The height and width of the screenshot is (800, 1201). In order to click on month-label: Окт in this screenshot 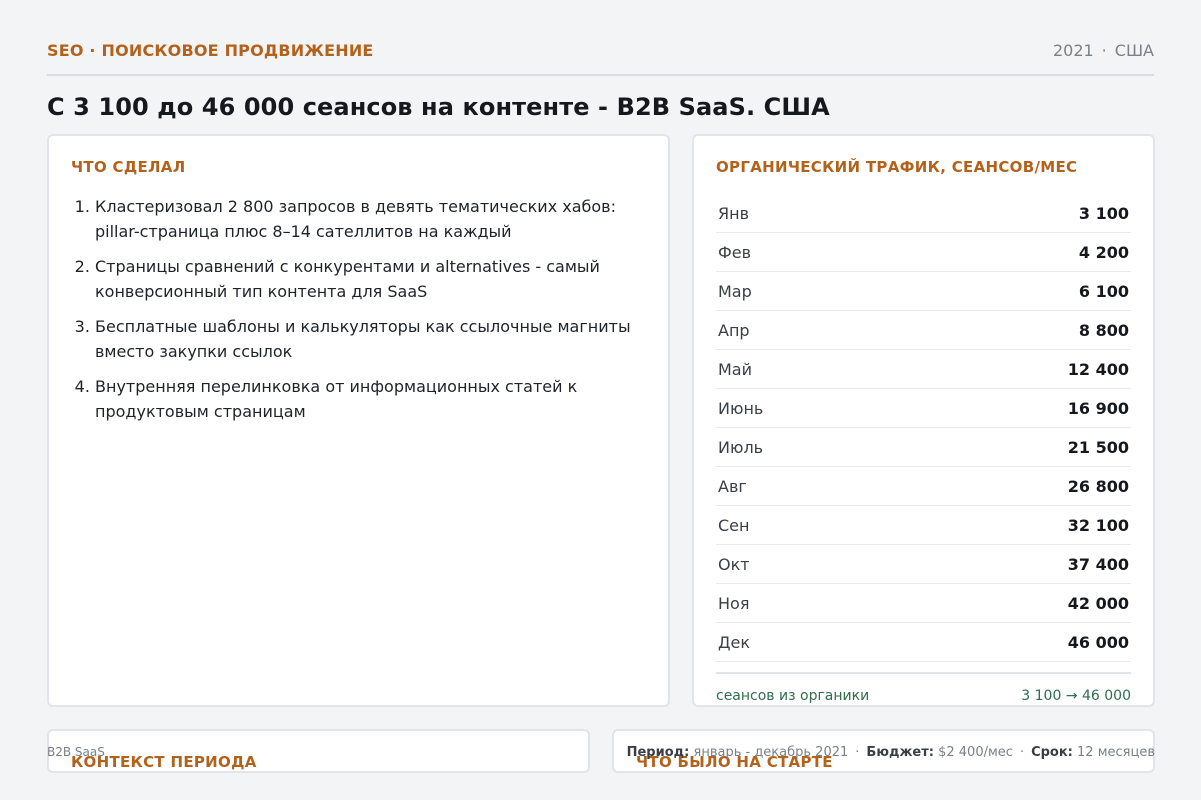, I will do `click(734, 564)`.